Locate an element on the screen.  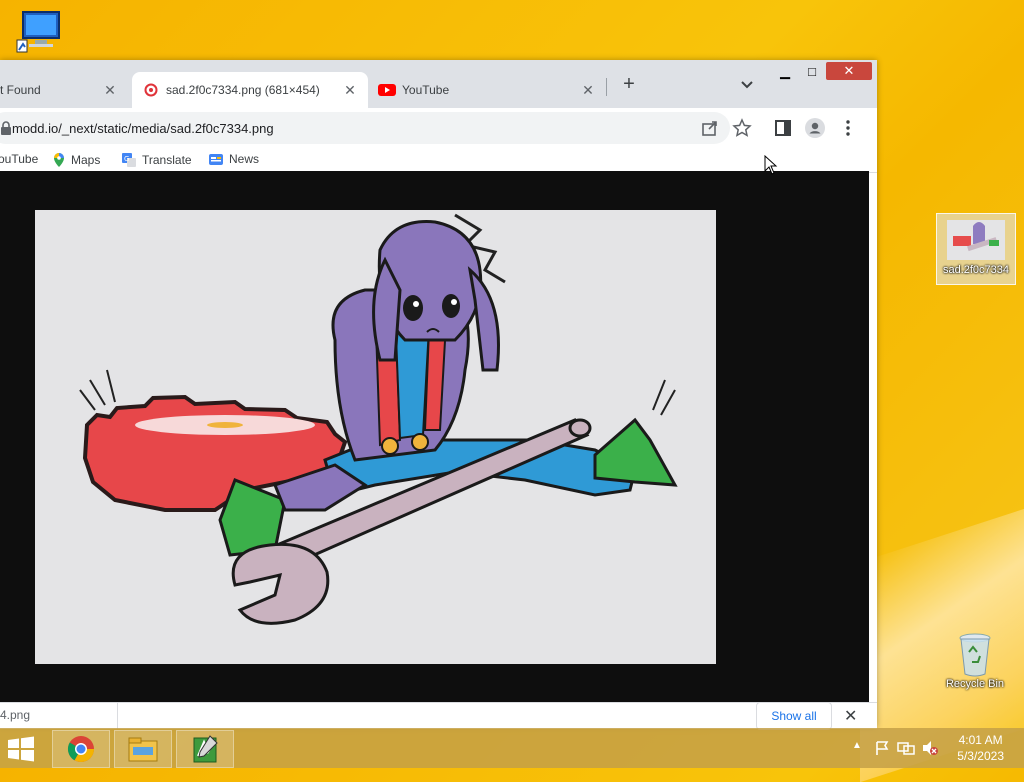
clock-date: 5/3/2023 is located at coordinates (980, 756).